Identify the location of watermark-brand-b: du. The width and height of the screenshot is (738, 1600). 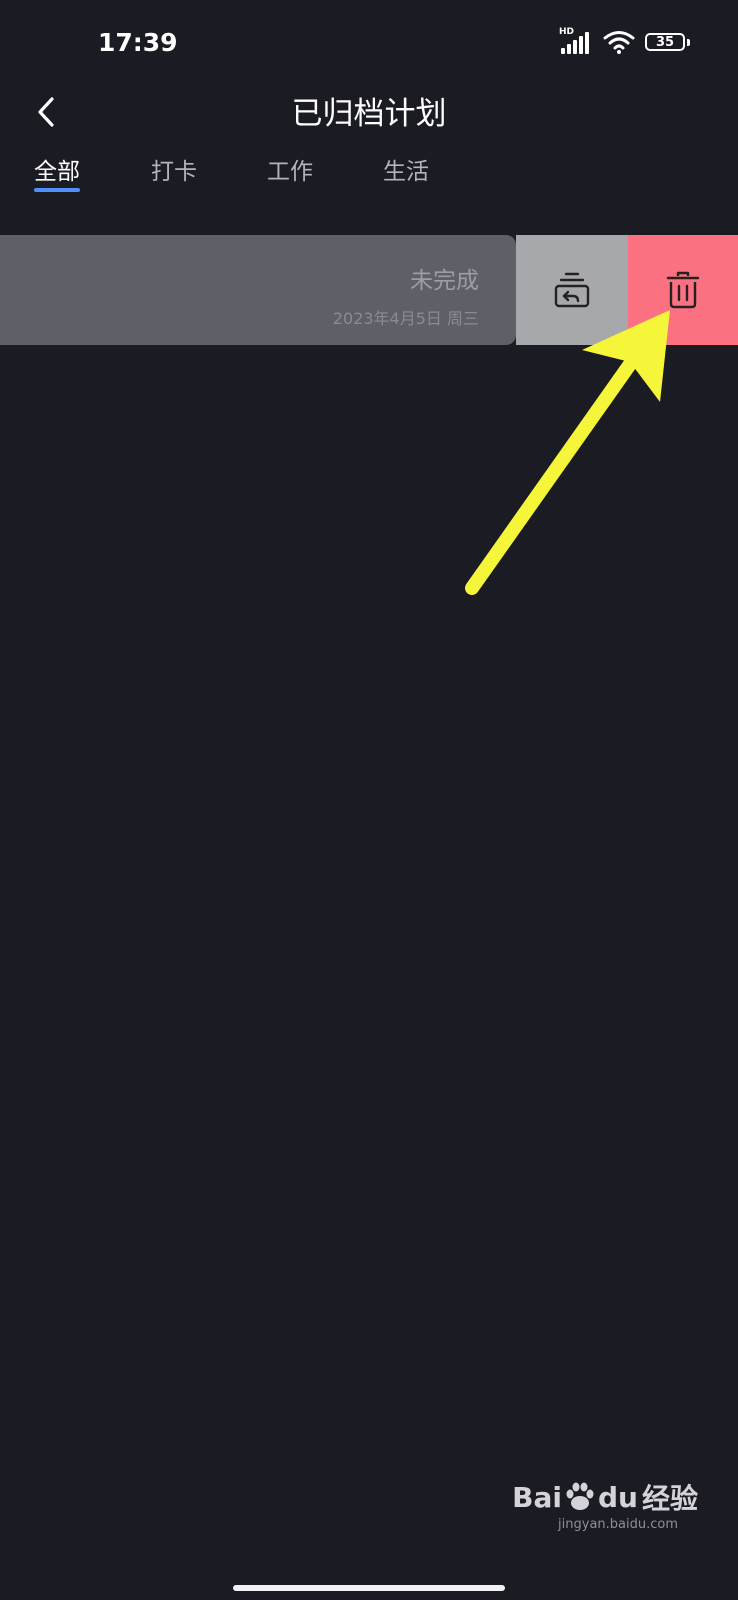
(618, 1497).